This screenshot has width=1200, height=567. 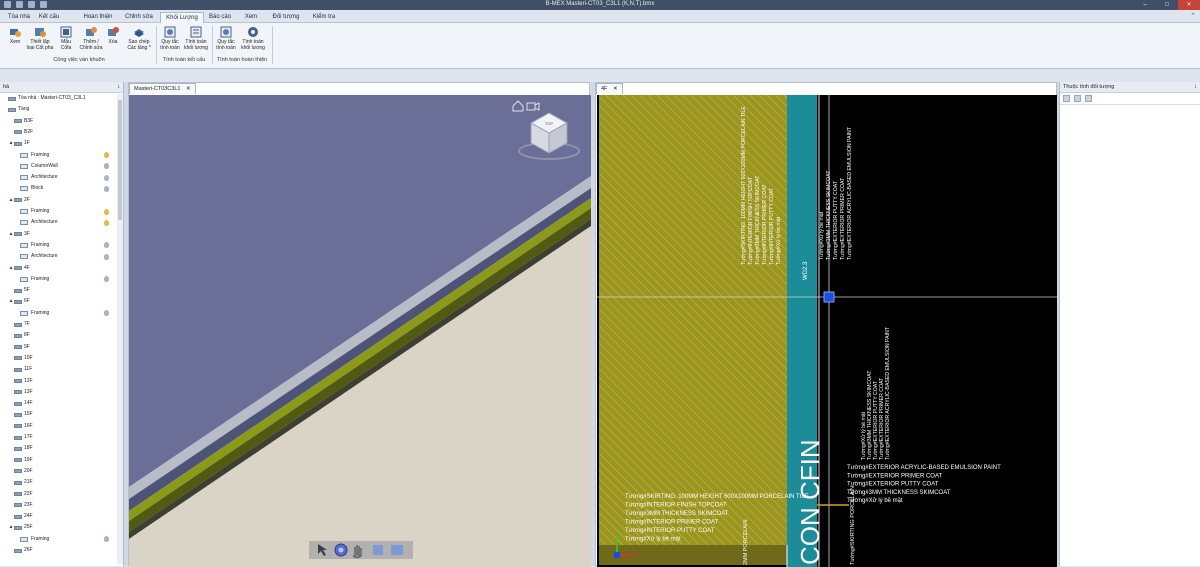 I want to click on tree-node: 11F, so click(x=16, y=369).